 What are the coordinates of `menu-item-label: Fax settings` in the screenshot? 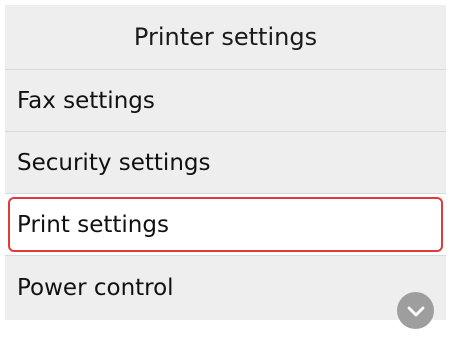 It's located at (86, 100).